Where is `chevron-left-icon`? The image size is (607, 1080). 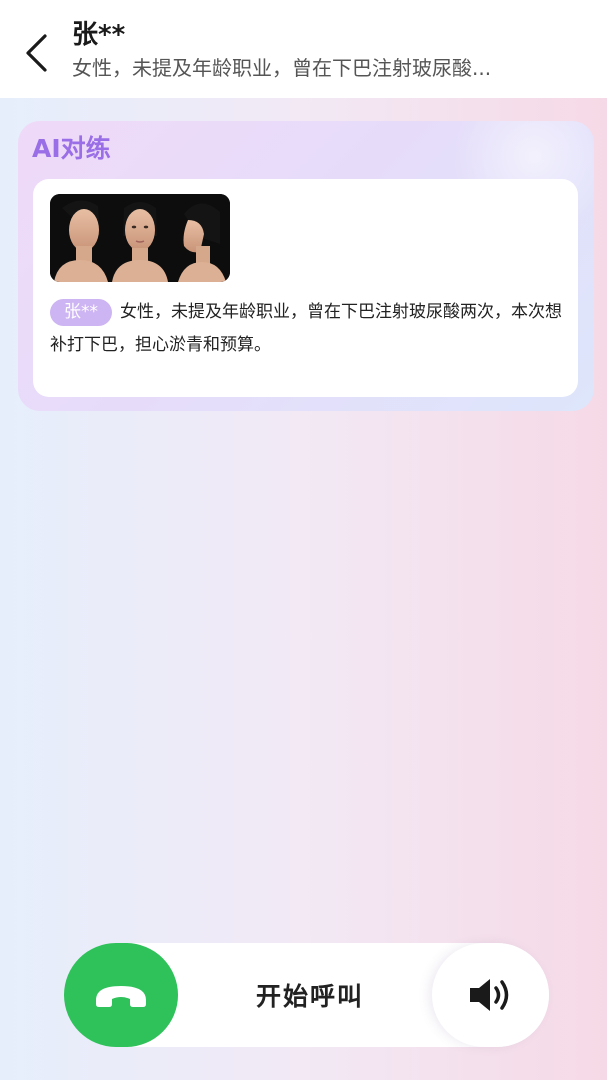 chevron-left-icon is located at coordinates (36, 53).